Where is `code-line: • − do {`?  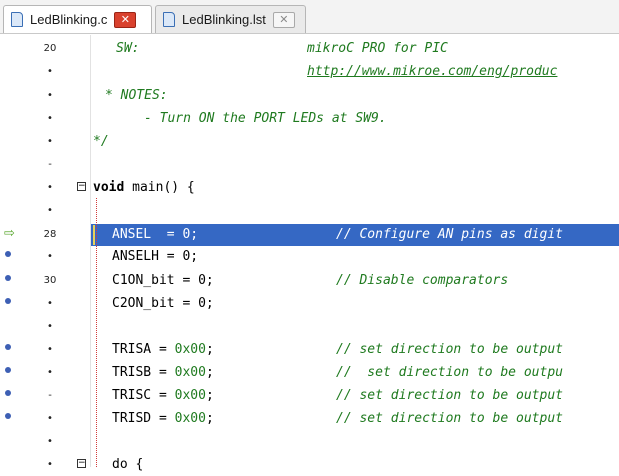
code-line: • − do { is located at coordinates (309, 465).